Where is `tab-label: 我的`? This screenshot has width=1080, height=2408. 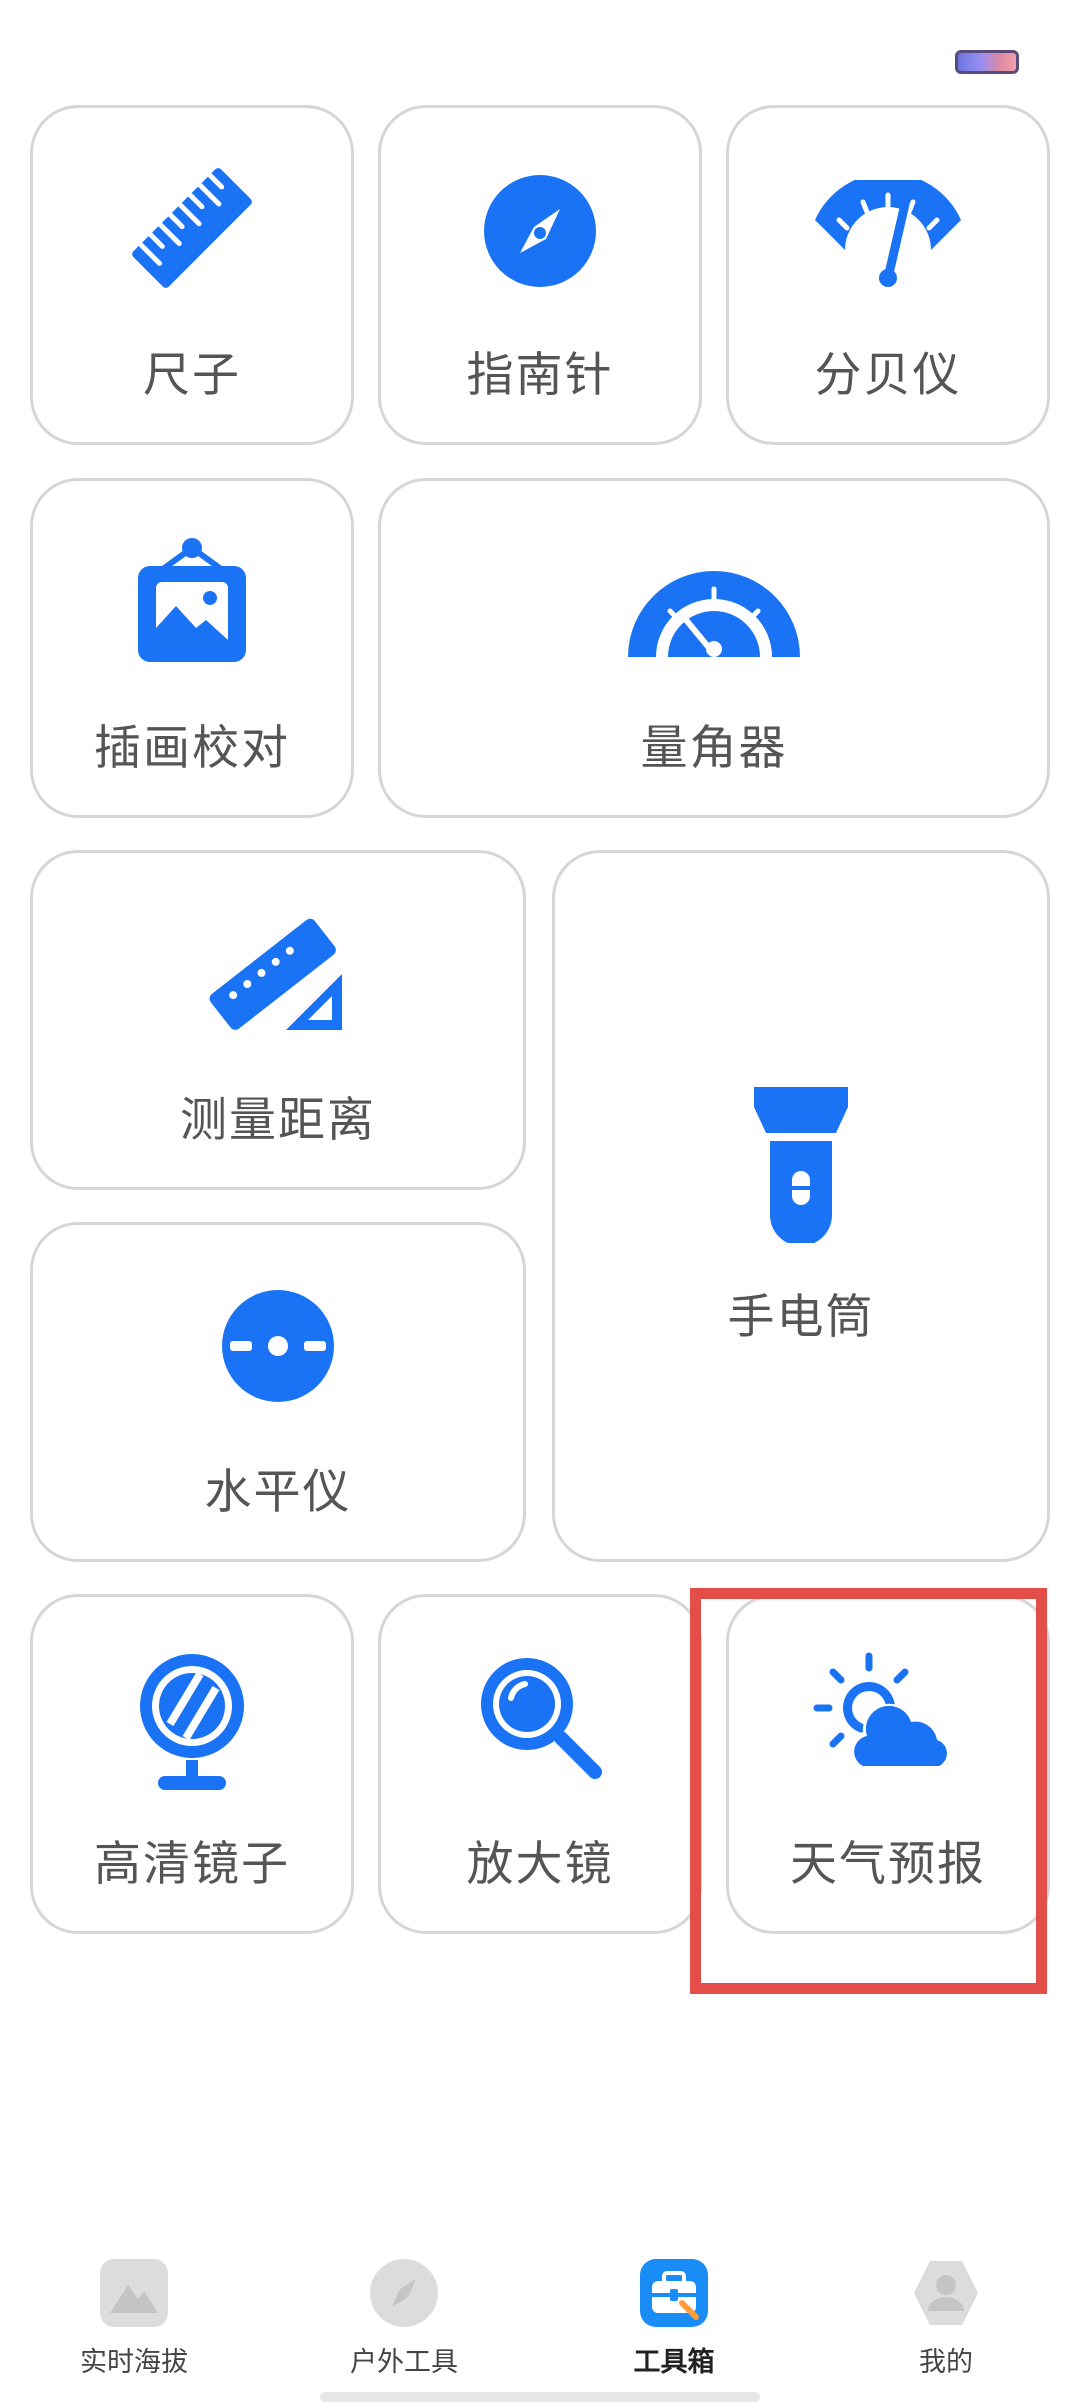
tab-label: 我的 is located at coordinates (946, 2362).